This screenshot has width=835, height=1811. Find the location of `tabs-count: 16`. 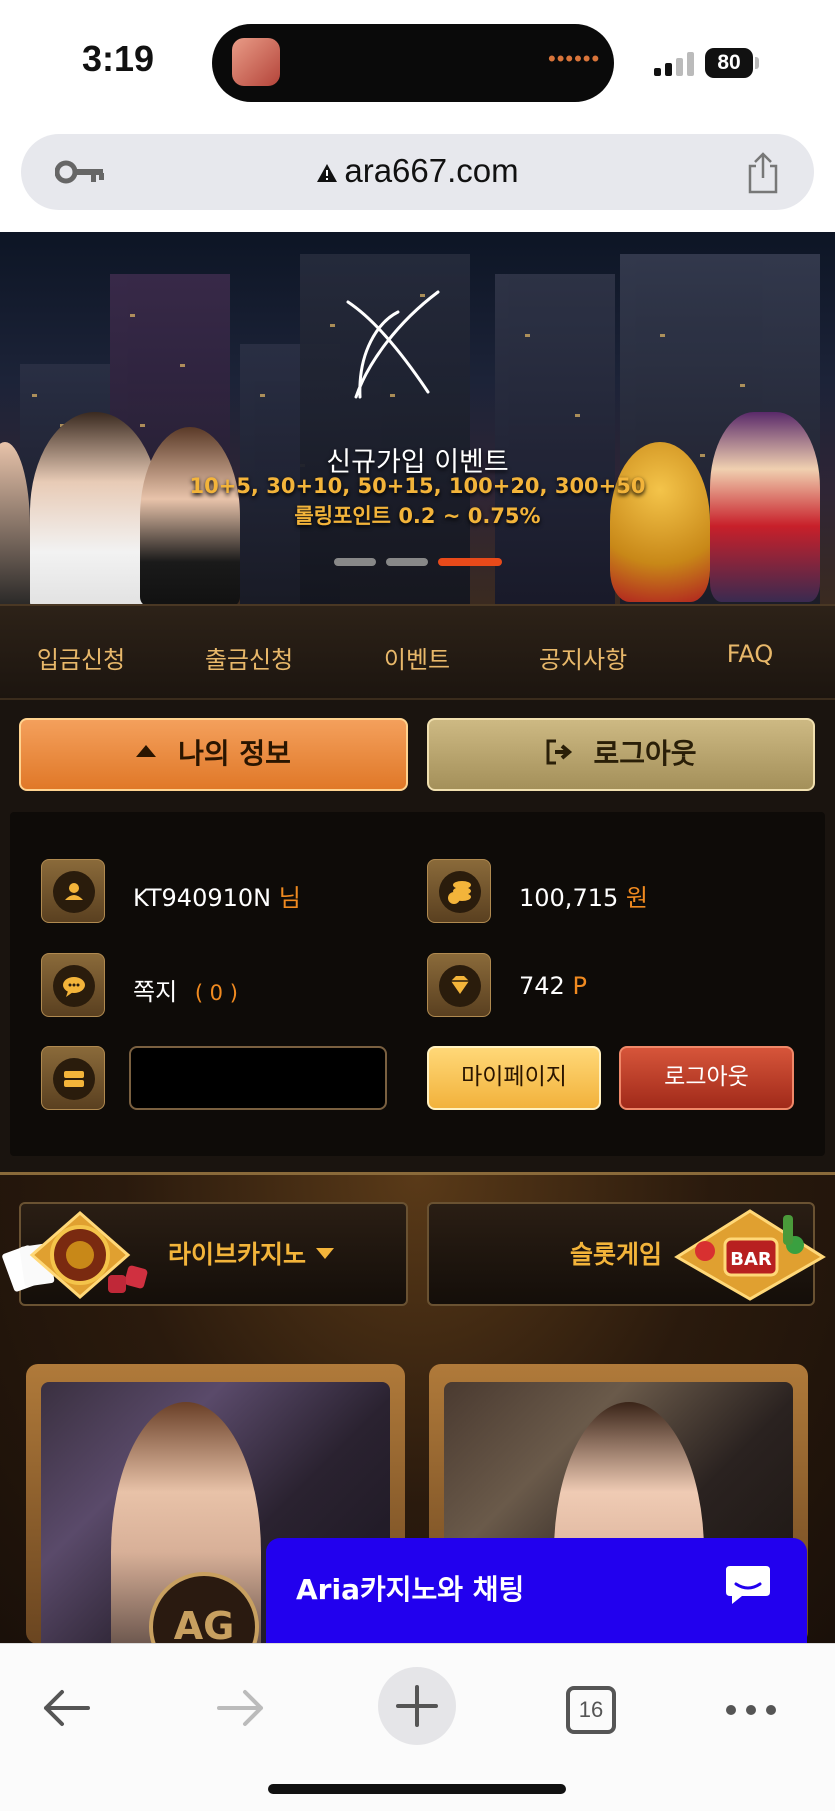

tabs-count: 16 is located at coordinates (591, 1709).